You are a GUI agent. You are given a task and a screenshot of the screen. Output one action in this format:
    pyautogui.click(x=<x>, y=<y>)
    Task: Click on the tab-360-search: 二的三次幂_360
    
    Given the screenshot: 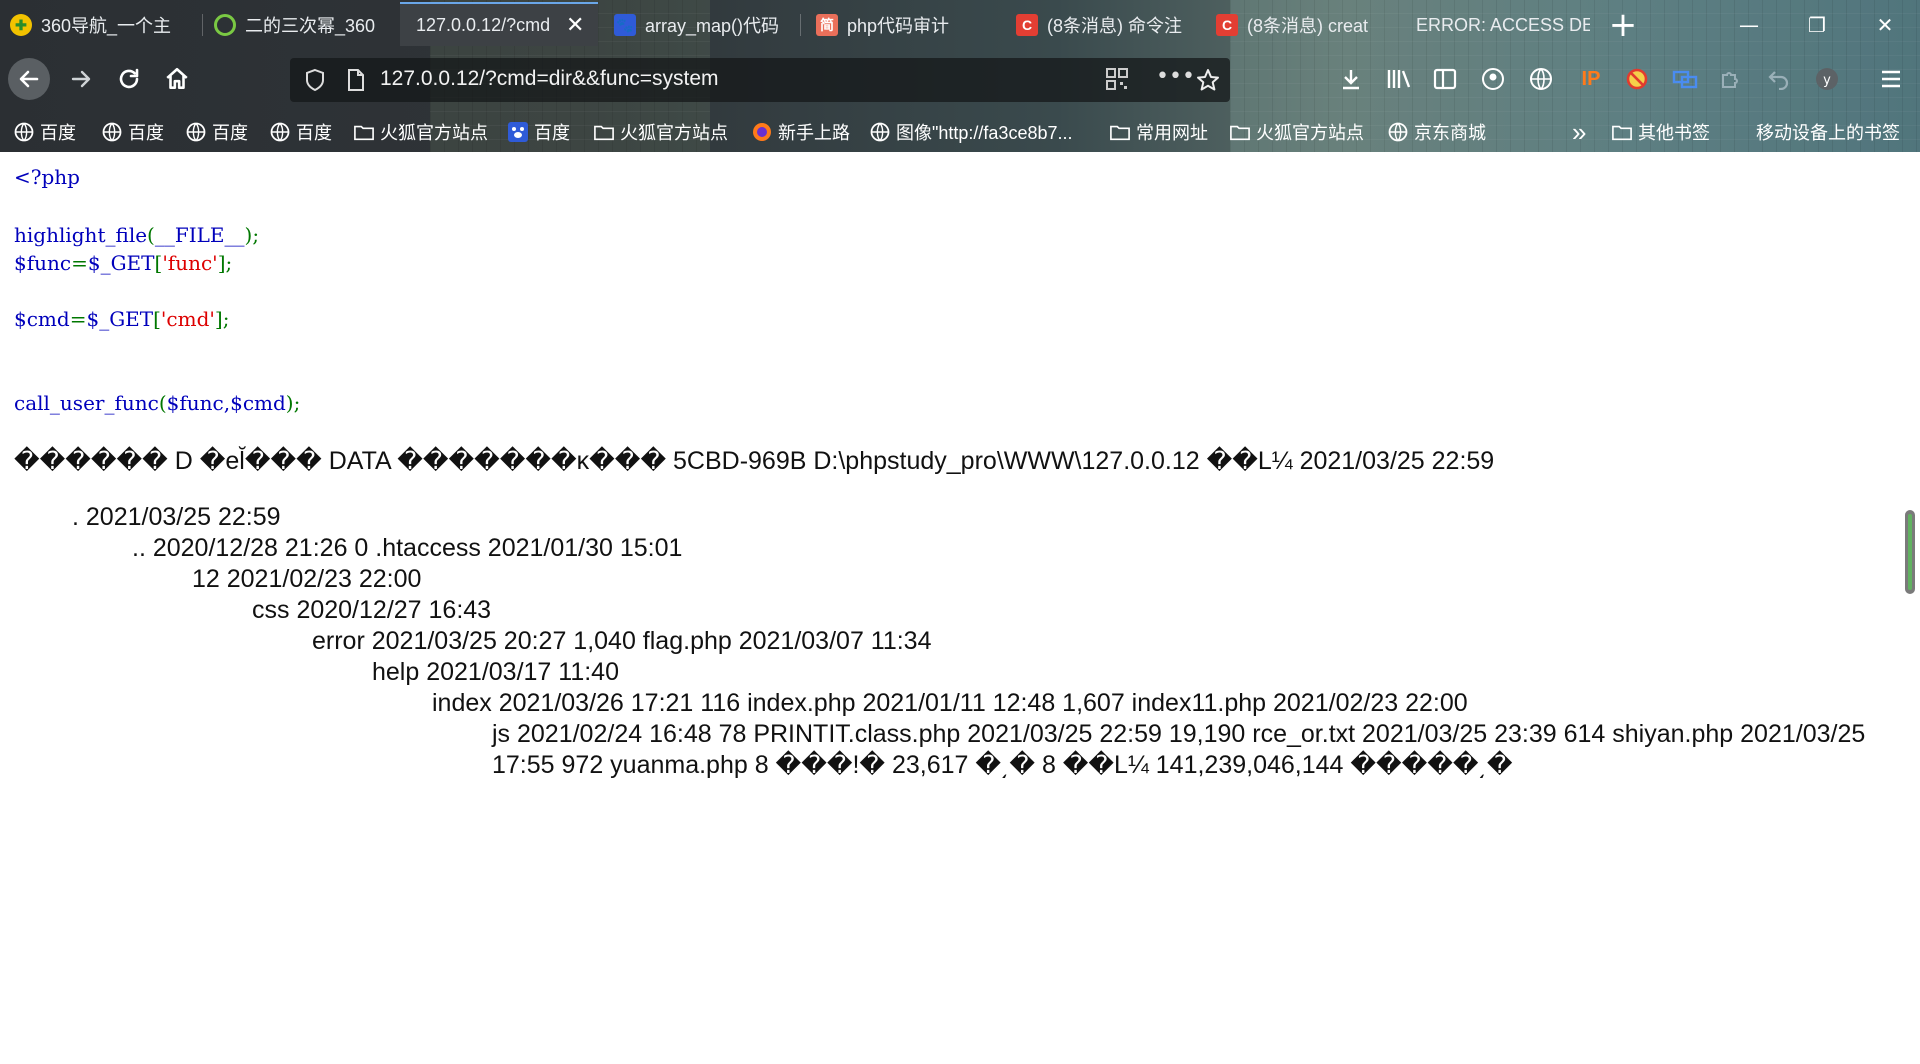 What is the action you would take?
    pyautogui.click(x=304, y=25)
    